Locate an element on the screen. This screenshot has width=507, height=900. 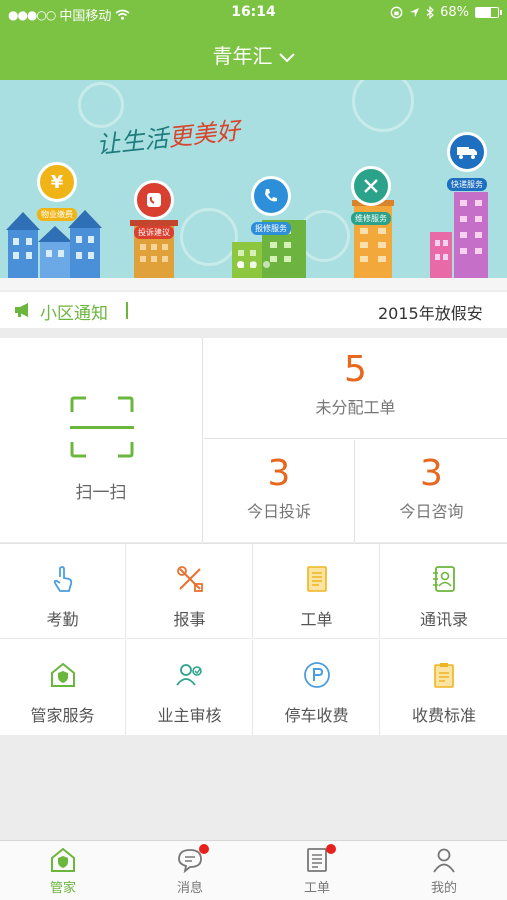
banner-pager is located at coordinates (253, 262).